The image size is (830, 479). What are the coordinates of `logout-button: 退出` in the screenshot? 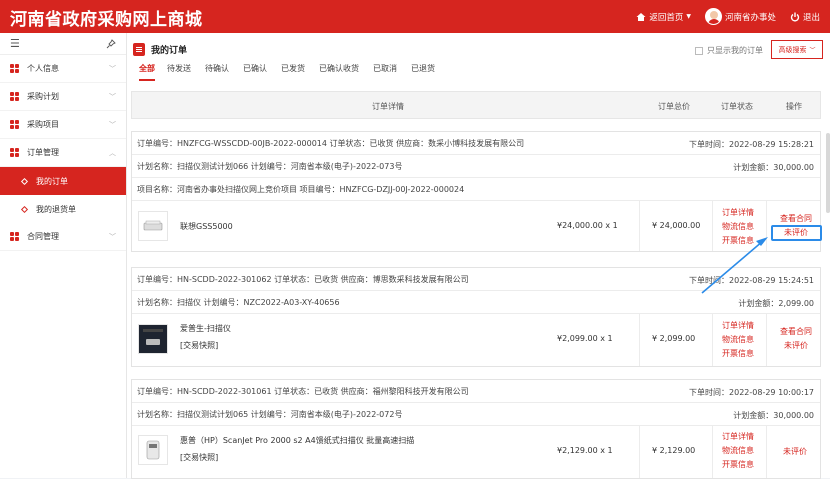 It's located at (805, 17).